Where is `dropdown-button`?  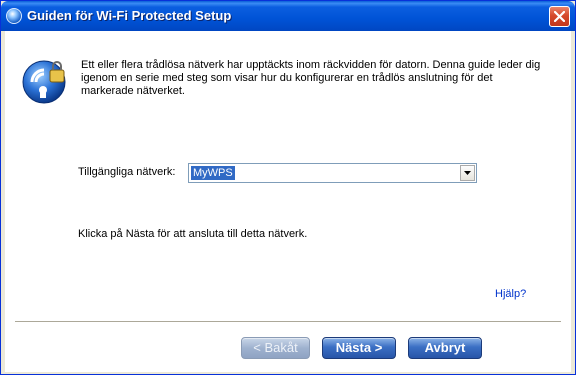 dropdown-button is located at coordinates (467, 173).